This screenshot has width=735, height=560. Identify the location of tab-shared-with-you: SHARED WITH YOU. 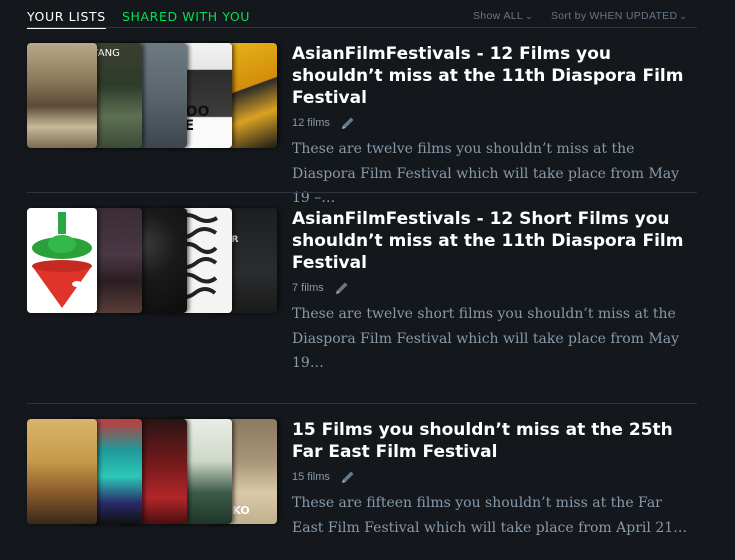
(186, 16).